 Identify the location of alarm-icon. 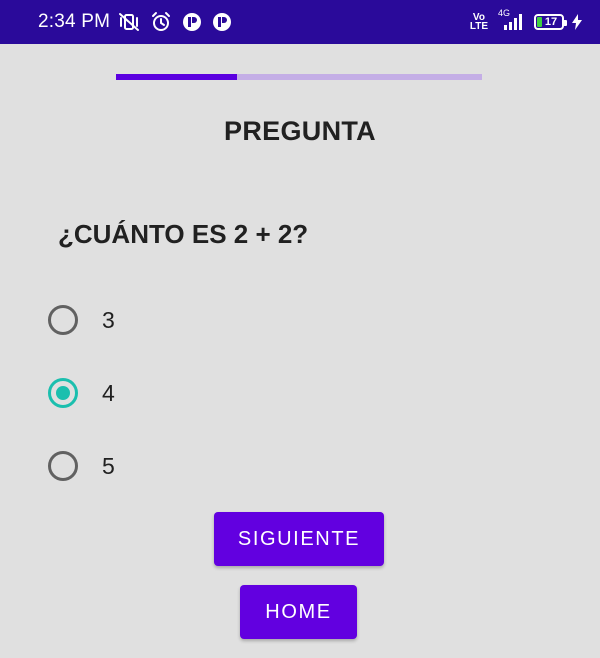
(161, 22).